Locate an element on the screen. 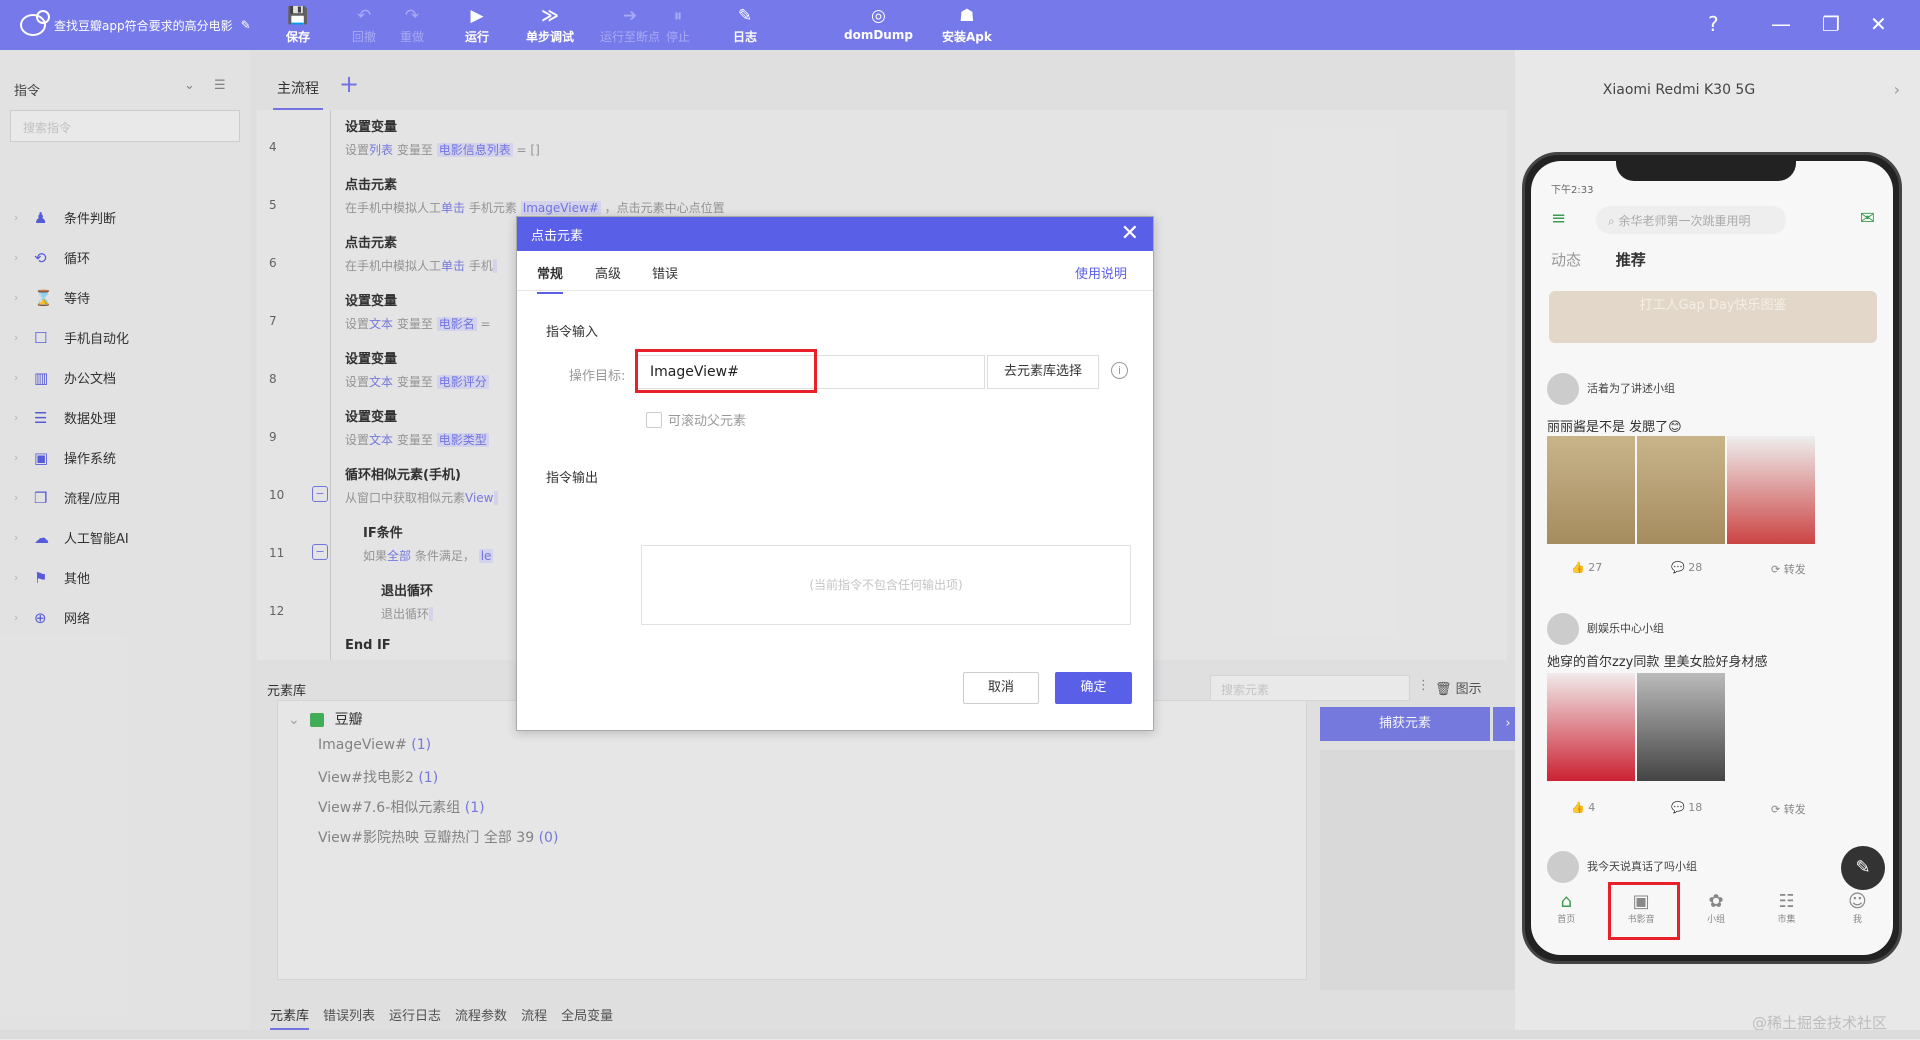 Image resolution: width=1920 pixels, height=1040 pixels. device-name: Xiaomi Redmi K30 5G is located at coordinates (1679, 90).